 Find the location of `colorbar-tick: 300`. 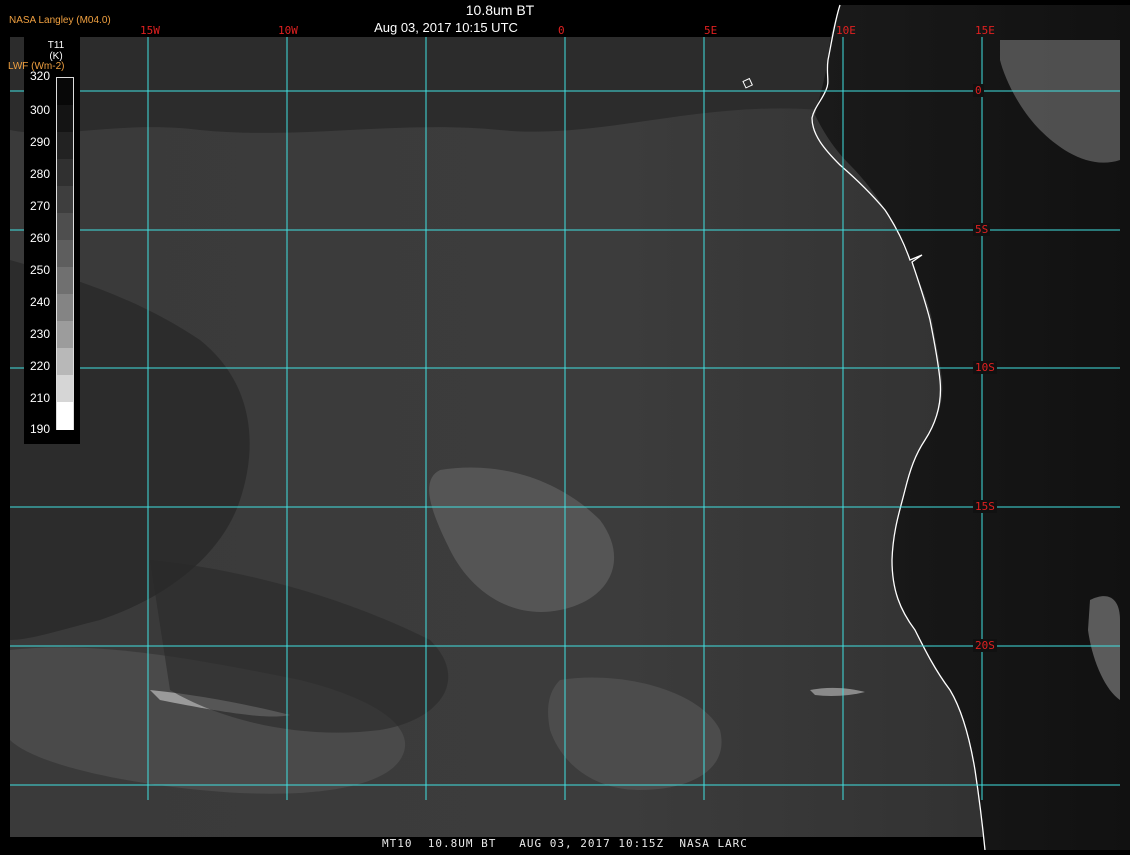

colorbar-tick: 300 is located at coordinates (39, 110).